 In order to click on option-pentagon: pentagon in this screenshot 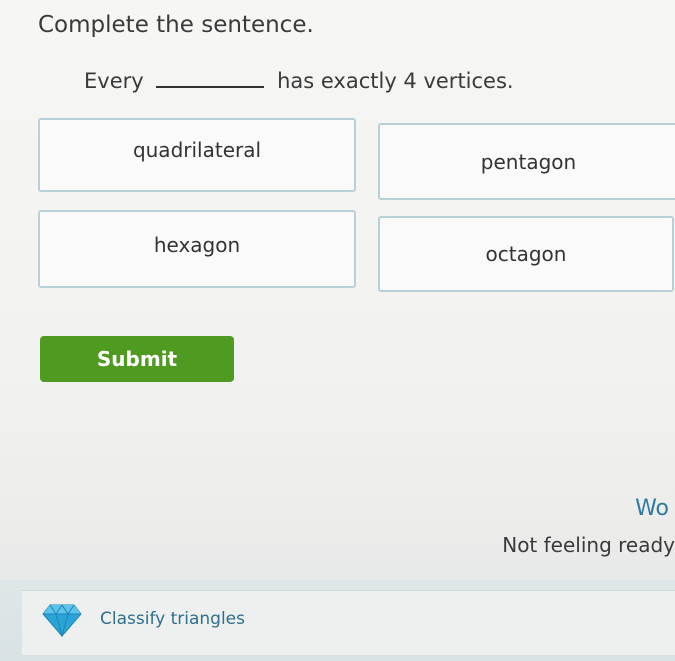, I will do `click(526, 161)`.